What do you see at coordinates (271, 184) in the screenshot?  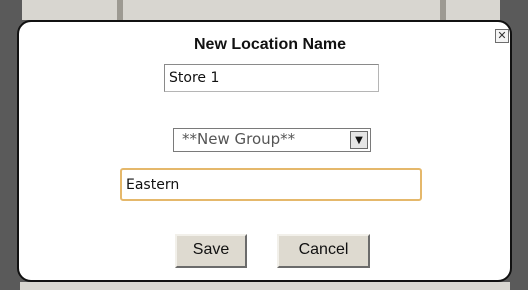 I see `new-group-name-input` at bounding box center [271, 184].